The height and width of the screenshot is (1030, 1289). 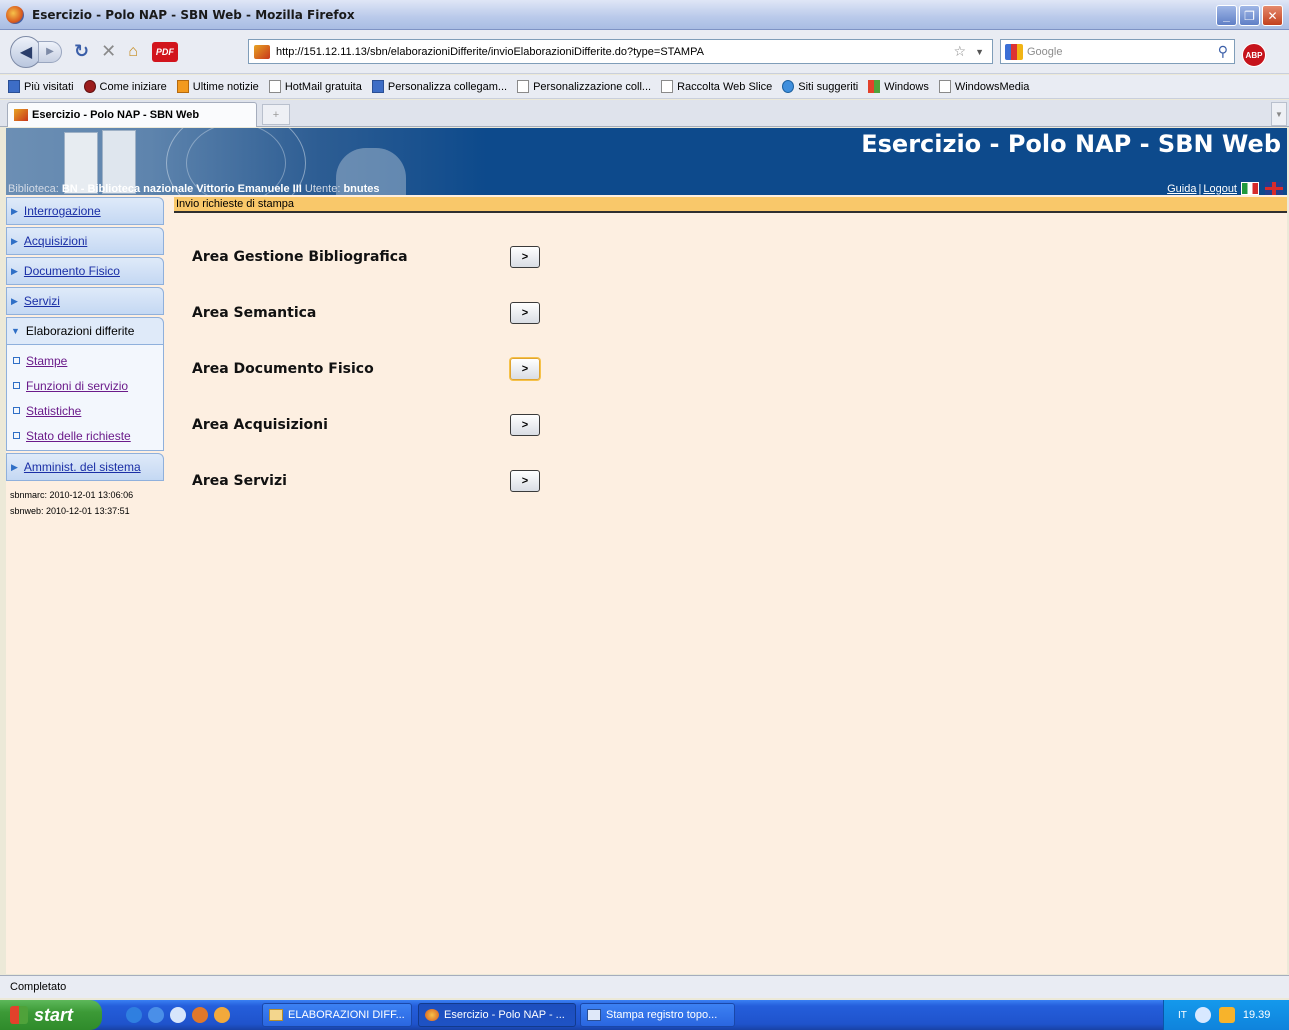 What do you see at coordinates (85, 435) in the screenshot?
I see `sidebar-subitem-stato-delle-richieste: Stato delle richieste` at bounding box center [85, 435].